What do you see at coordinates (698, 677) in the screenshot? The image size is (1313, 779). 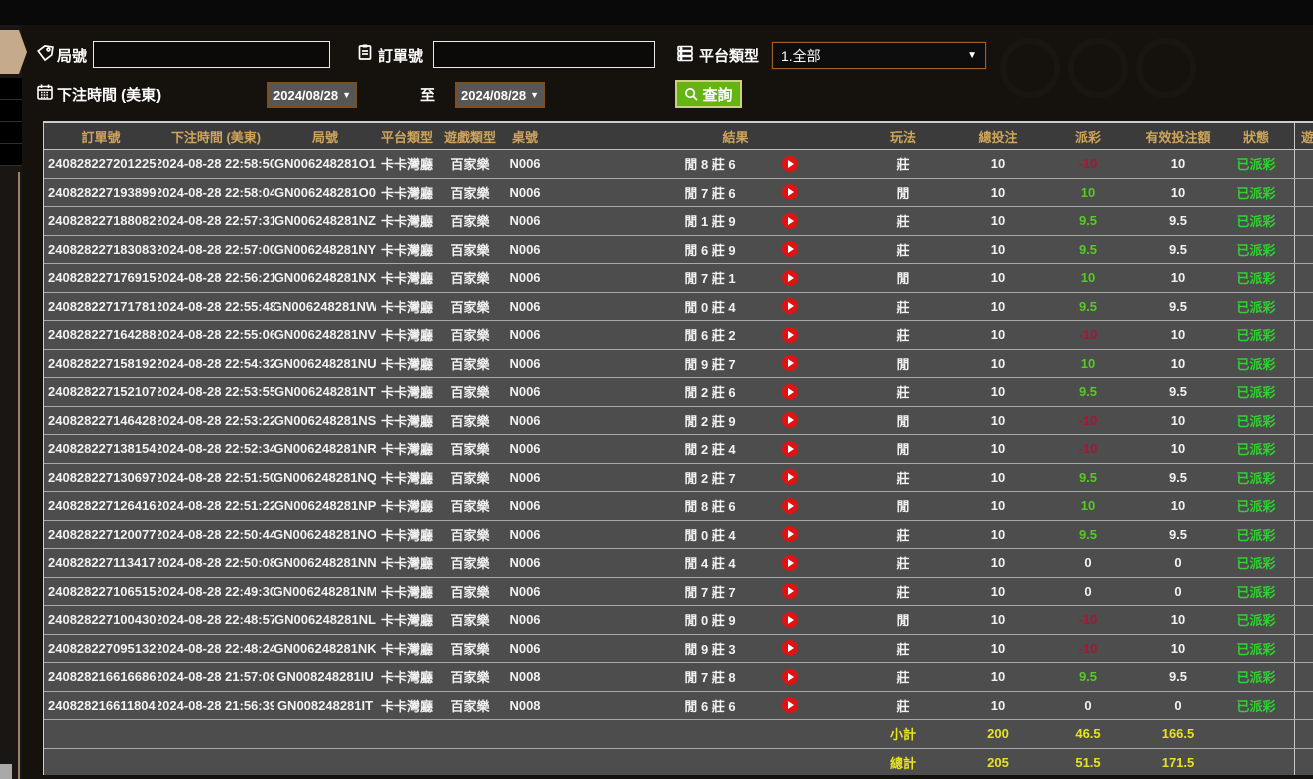 I see `cell-result: 閒 7 莊 8` at bounding box center [698, 677].